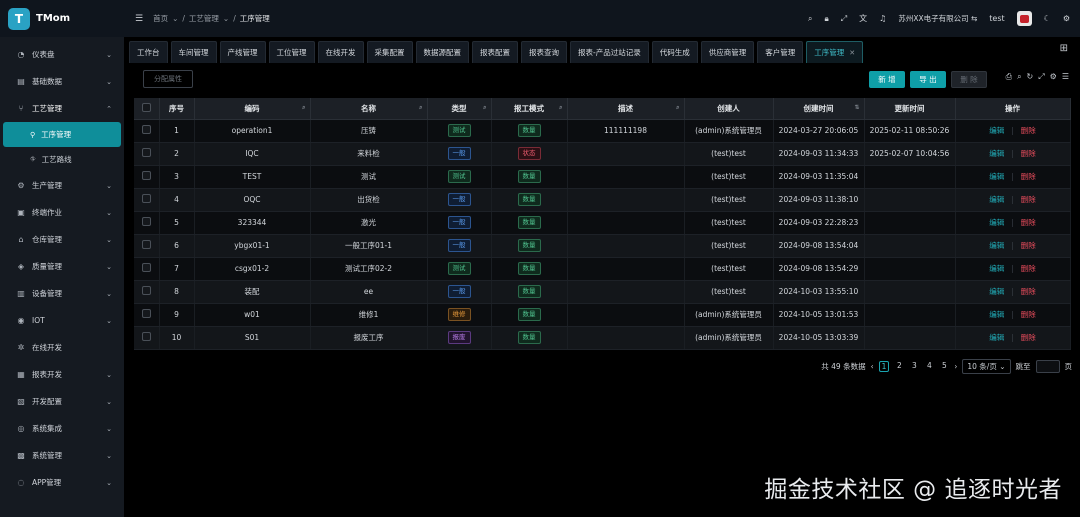 The height and width of the screenshot is (517, 1080). What do you see at coordinates (544, 52) in the screenshot?
I see `tab: 报表查询` at bounding box center [544, 52].